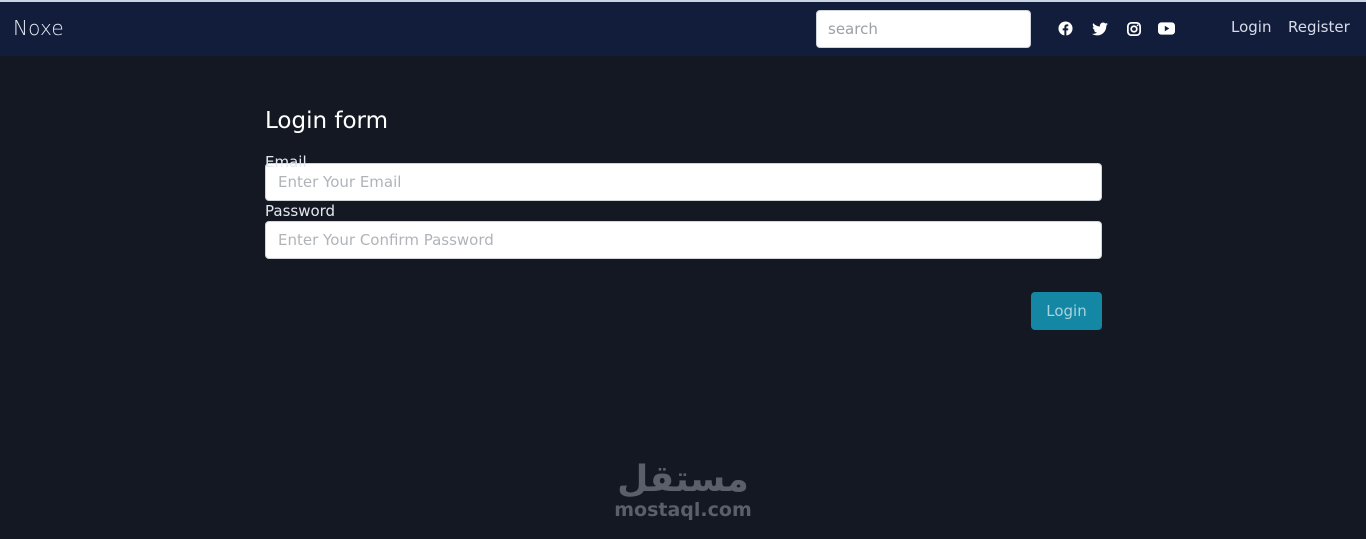  Describe the element at coordinates (38, 28) in the screenshot. I see `brand-logo: Noxe` at that location.